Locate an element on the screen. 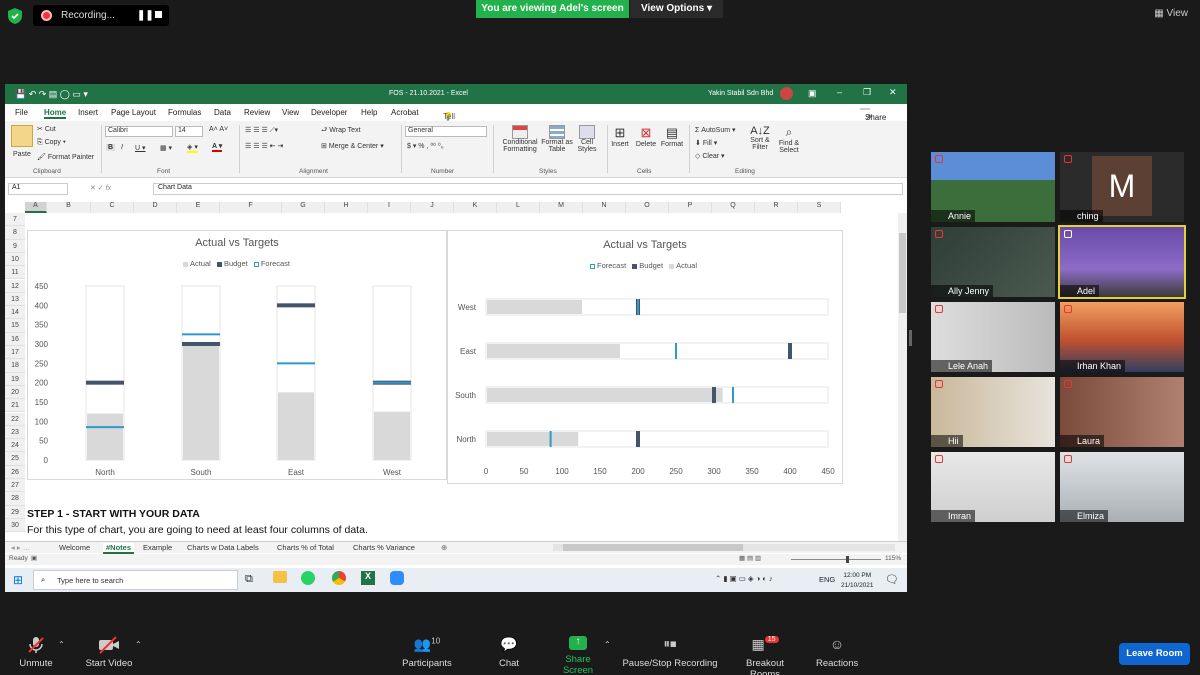 The width and height of the screenshot is (1200, 675). view-mode-icons: ▦ ▤ ▥ is located at coordinates (750, 558).